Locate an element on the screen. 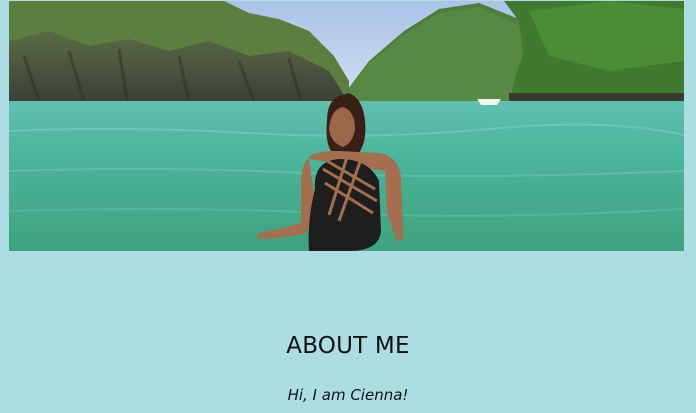 This screenshot has height=413, width=696. boat is located at coordinates (489, 102).